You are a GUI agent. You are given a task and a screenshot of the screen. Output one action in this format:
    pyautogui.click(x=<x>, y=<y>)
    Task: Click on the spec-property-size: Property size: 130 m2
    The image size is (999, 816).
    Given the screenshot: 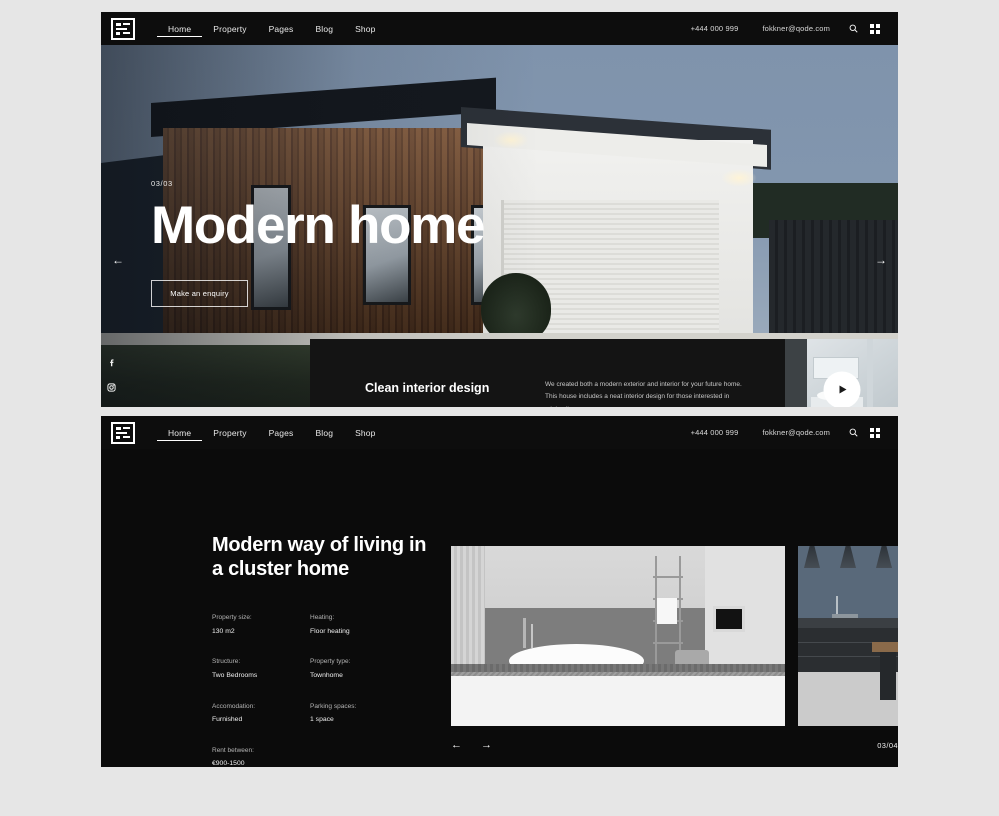 What is the action you would take?
    pyautogui.click(x=261, y=625)
    